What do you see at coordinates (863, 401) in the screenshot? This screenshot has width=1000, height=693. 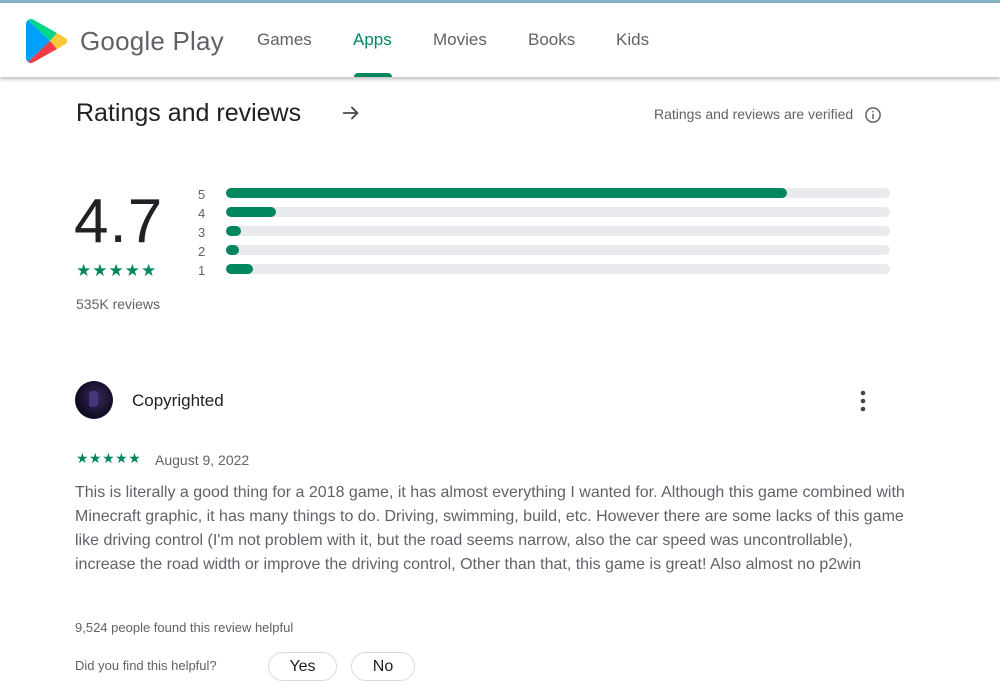 I see `more-vert-icon` at bounding box center [863, 401].